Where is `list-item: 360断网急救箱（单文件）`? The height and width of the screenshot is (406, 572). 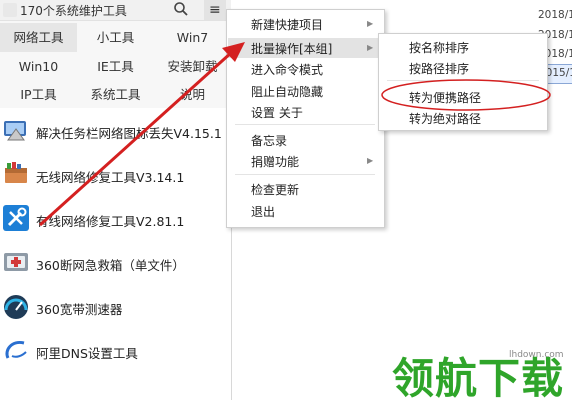 list-item: 360断网急救箱（单文件） is located at coordinates (115, 264).